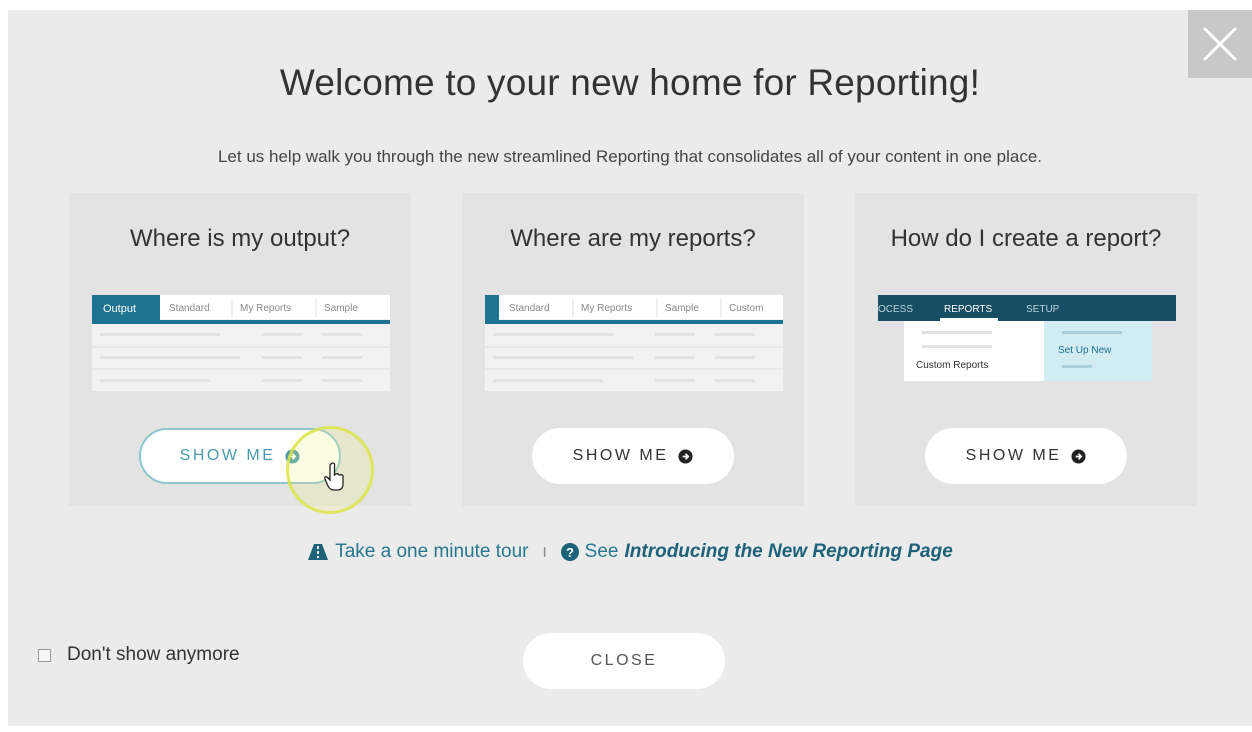 This screenshot has height=732, width=1252. I want to click on dont-show-option: Don't show anymore, so click(139, 655).